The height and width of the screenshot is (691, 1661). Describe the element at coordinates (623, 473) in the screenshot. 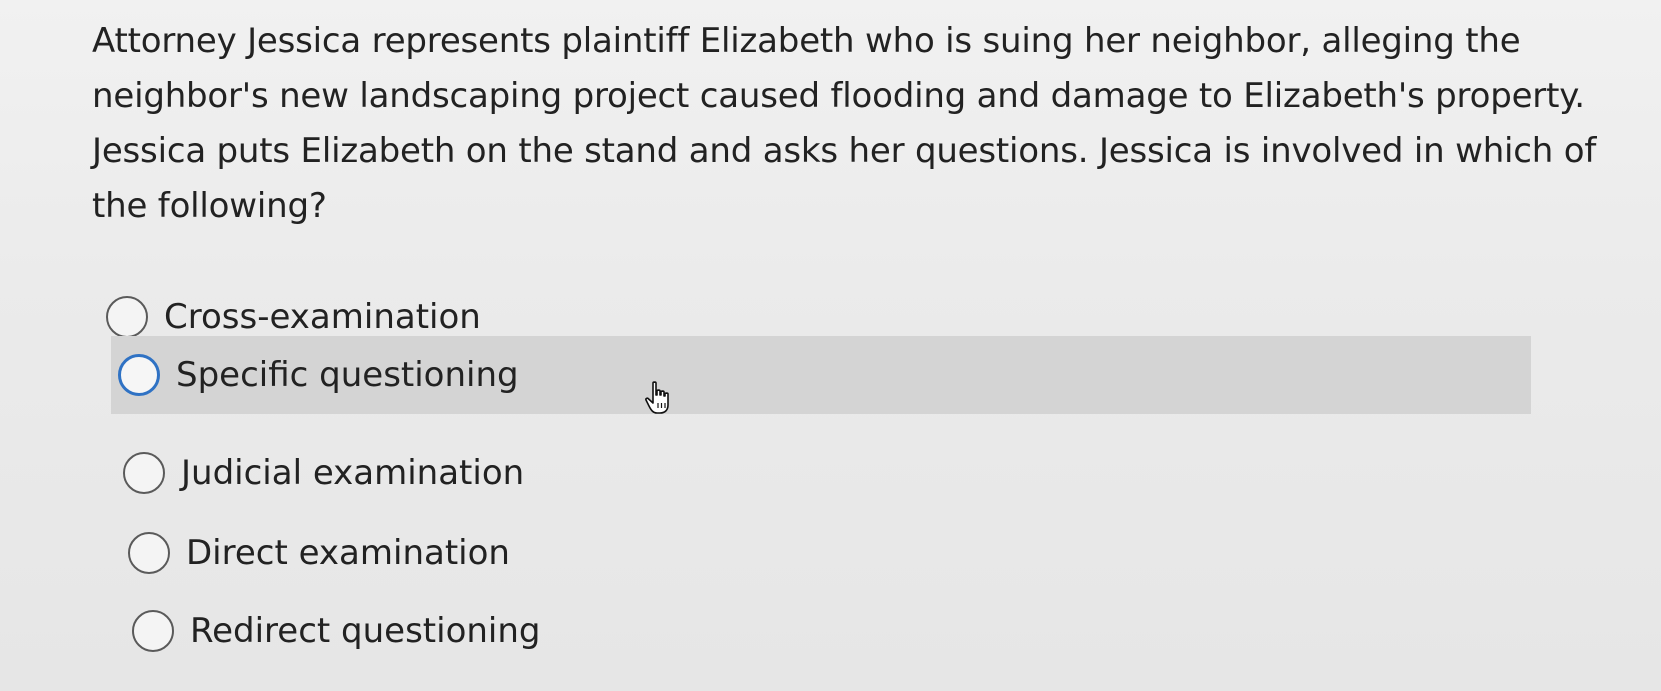

I see `option-judicial-examination: Judicial examination` at that location.